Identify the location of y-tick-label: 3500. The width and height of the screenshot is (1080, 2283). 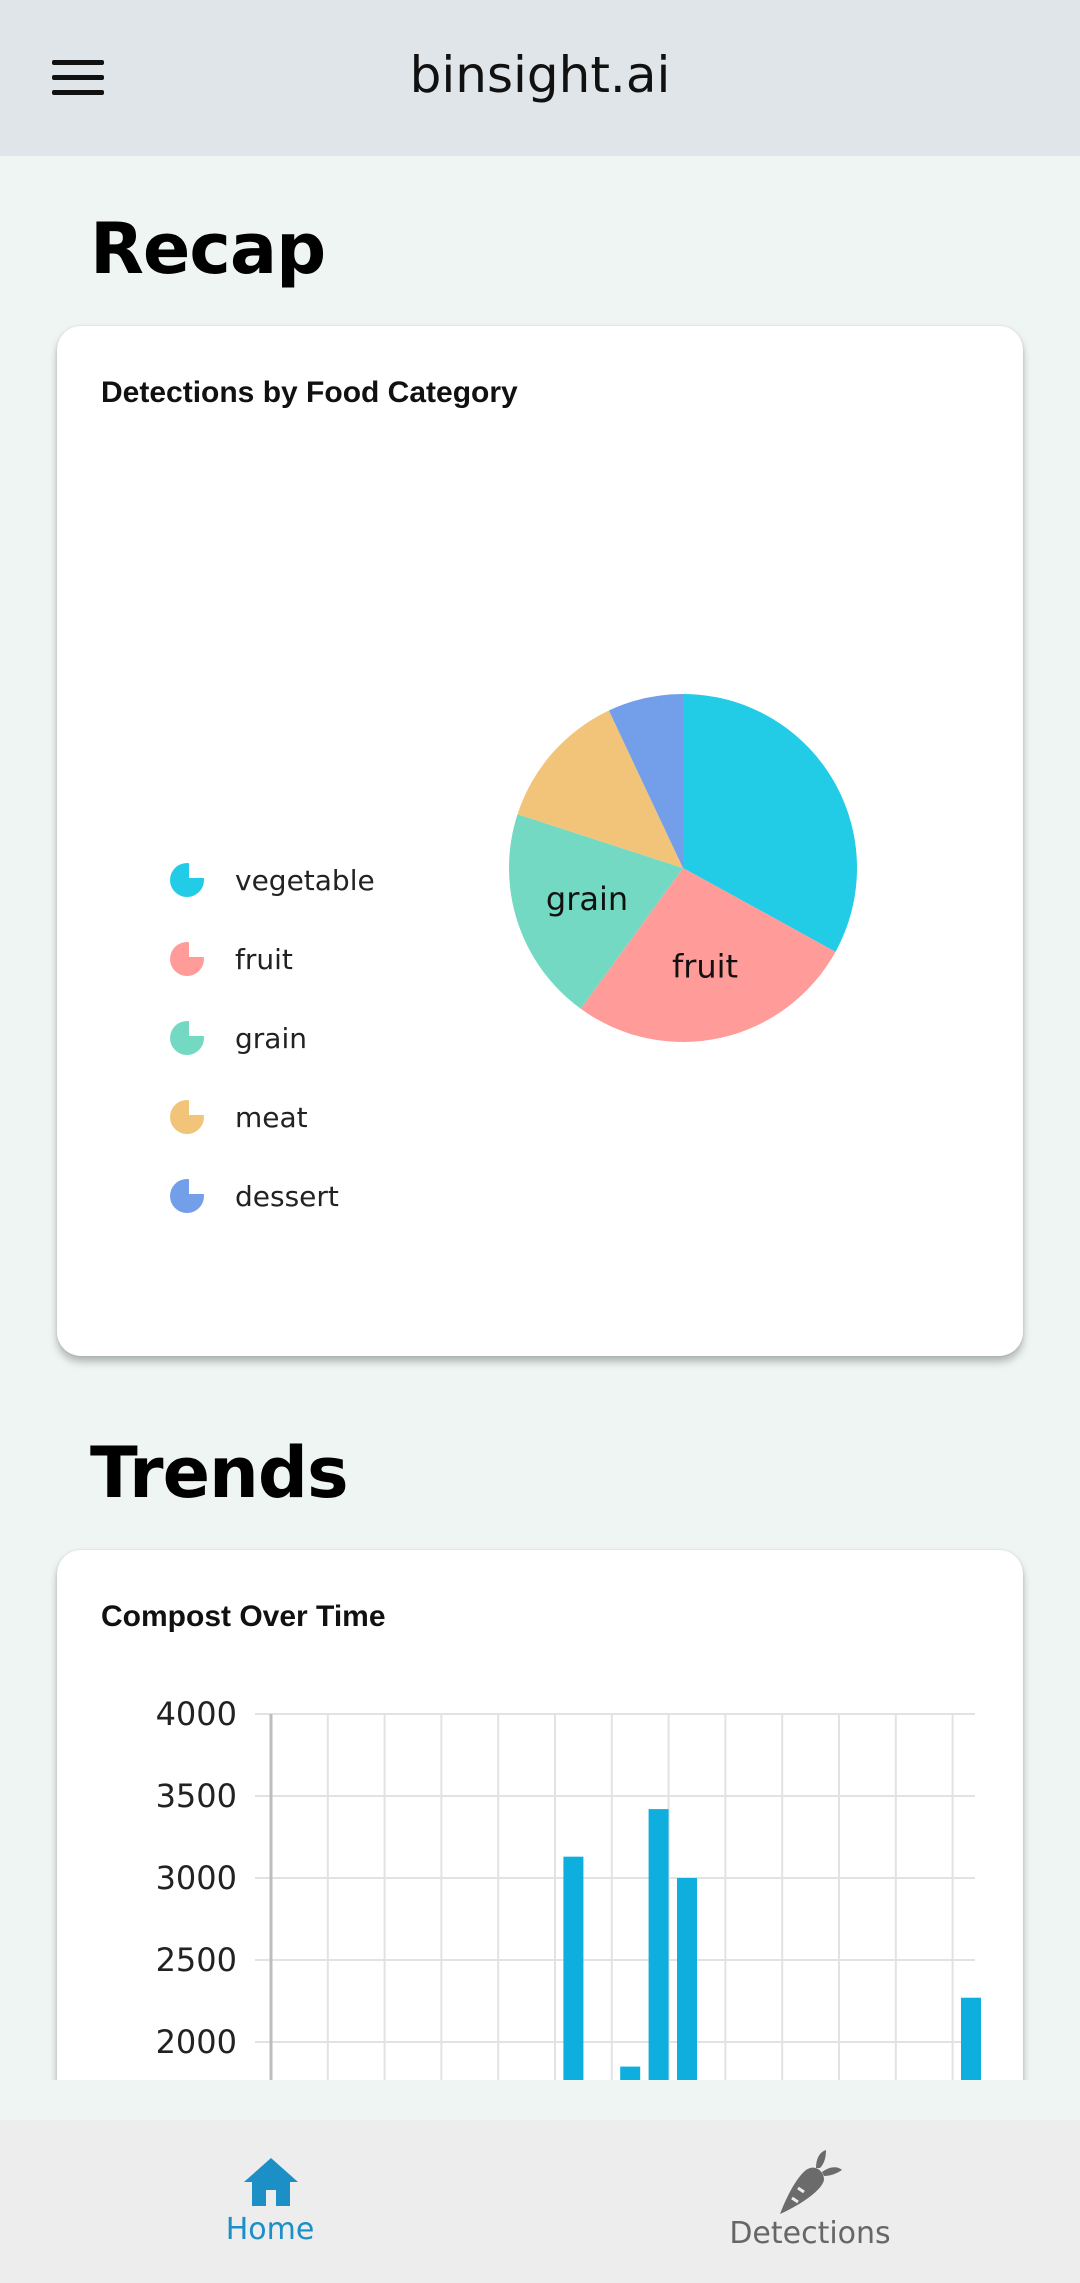
(196, 1796).